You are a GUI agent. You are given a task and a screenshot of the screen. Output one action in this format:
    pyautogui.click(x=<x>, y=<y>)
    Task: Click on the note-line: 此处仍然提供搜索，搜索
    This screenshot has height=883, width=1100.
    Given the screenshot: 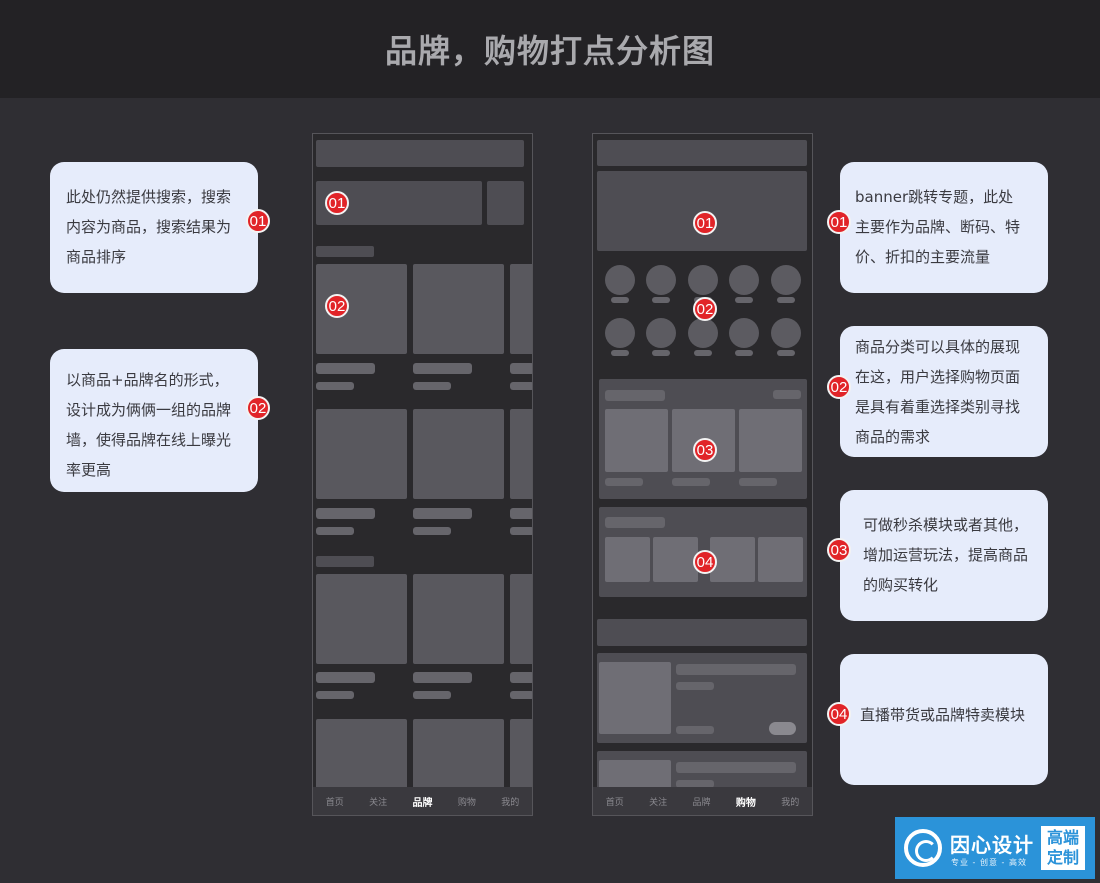 What is the action you would take?
    pyautogui.click(x=149, y=197)
    